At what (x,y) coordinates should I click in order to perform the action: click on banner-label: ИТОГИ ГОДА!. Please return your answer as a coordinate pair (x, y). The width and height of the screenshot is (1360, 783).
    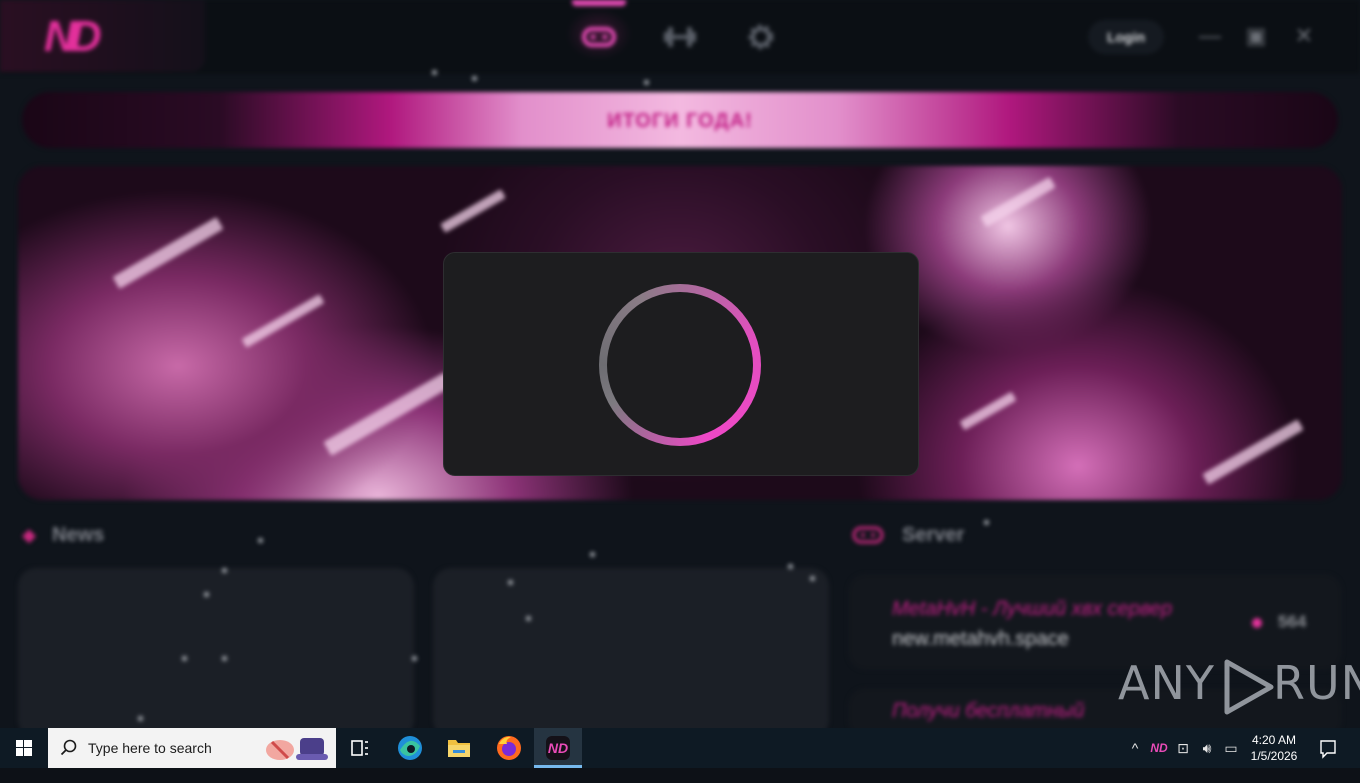
    Looking at the image, I should click on (680, 121).